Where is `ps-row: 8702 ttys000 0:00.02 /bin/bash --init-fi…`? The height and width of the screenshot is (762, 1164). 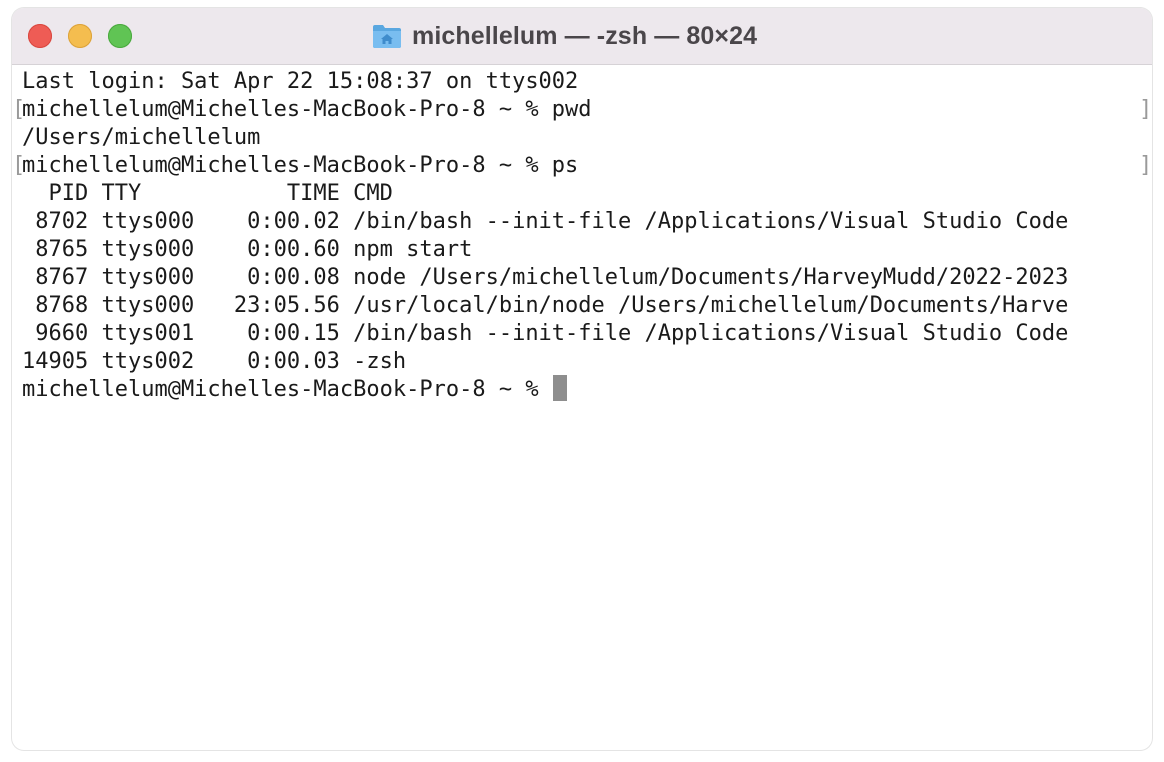
ps-row: 8702 ttys000 0:00.02 /bin/bash --init-fi… is located at coordinates (545, 221).